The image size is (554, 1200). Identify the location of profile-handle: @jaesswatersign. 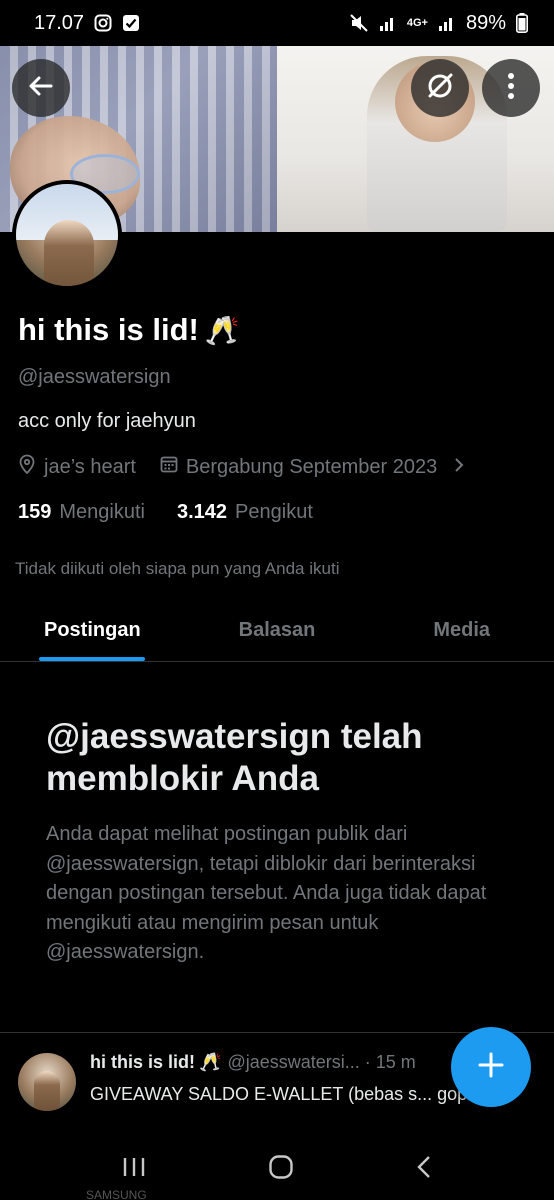
(94, 377).